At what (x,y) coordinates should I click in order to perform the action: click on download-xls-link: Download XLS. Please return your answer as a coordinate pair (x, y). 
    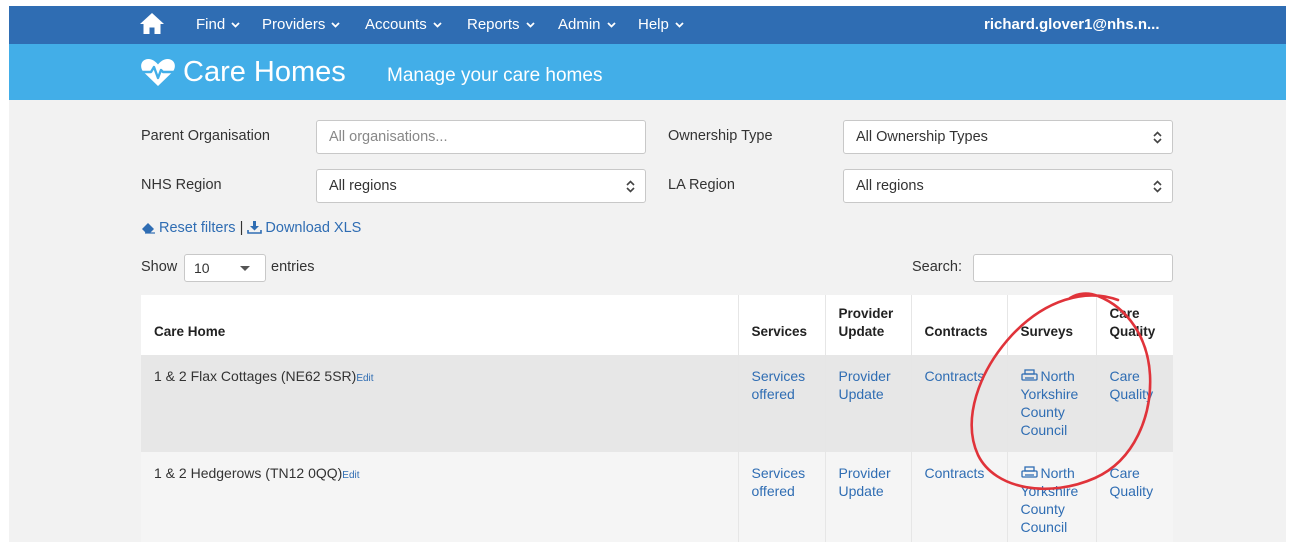
    Looking at the image, I should click on (304, 228).